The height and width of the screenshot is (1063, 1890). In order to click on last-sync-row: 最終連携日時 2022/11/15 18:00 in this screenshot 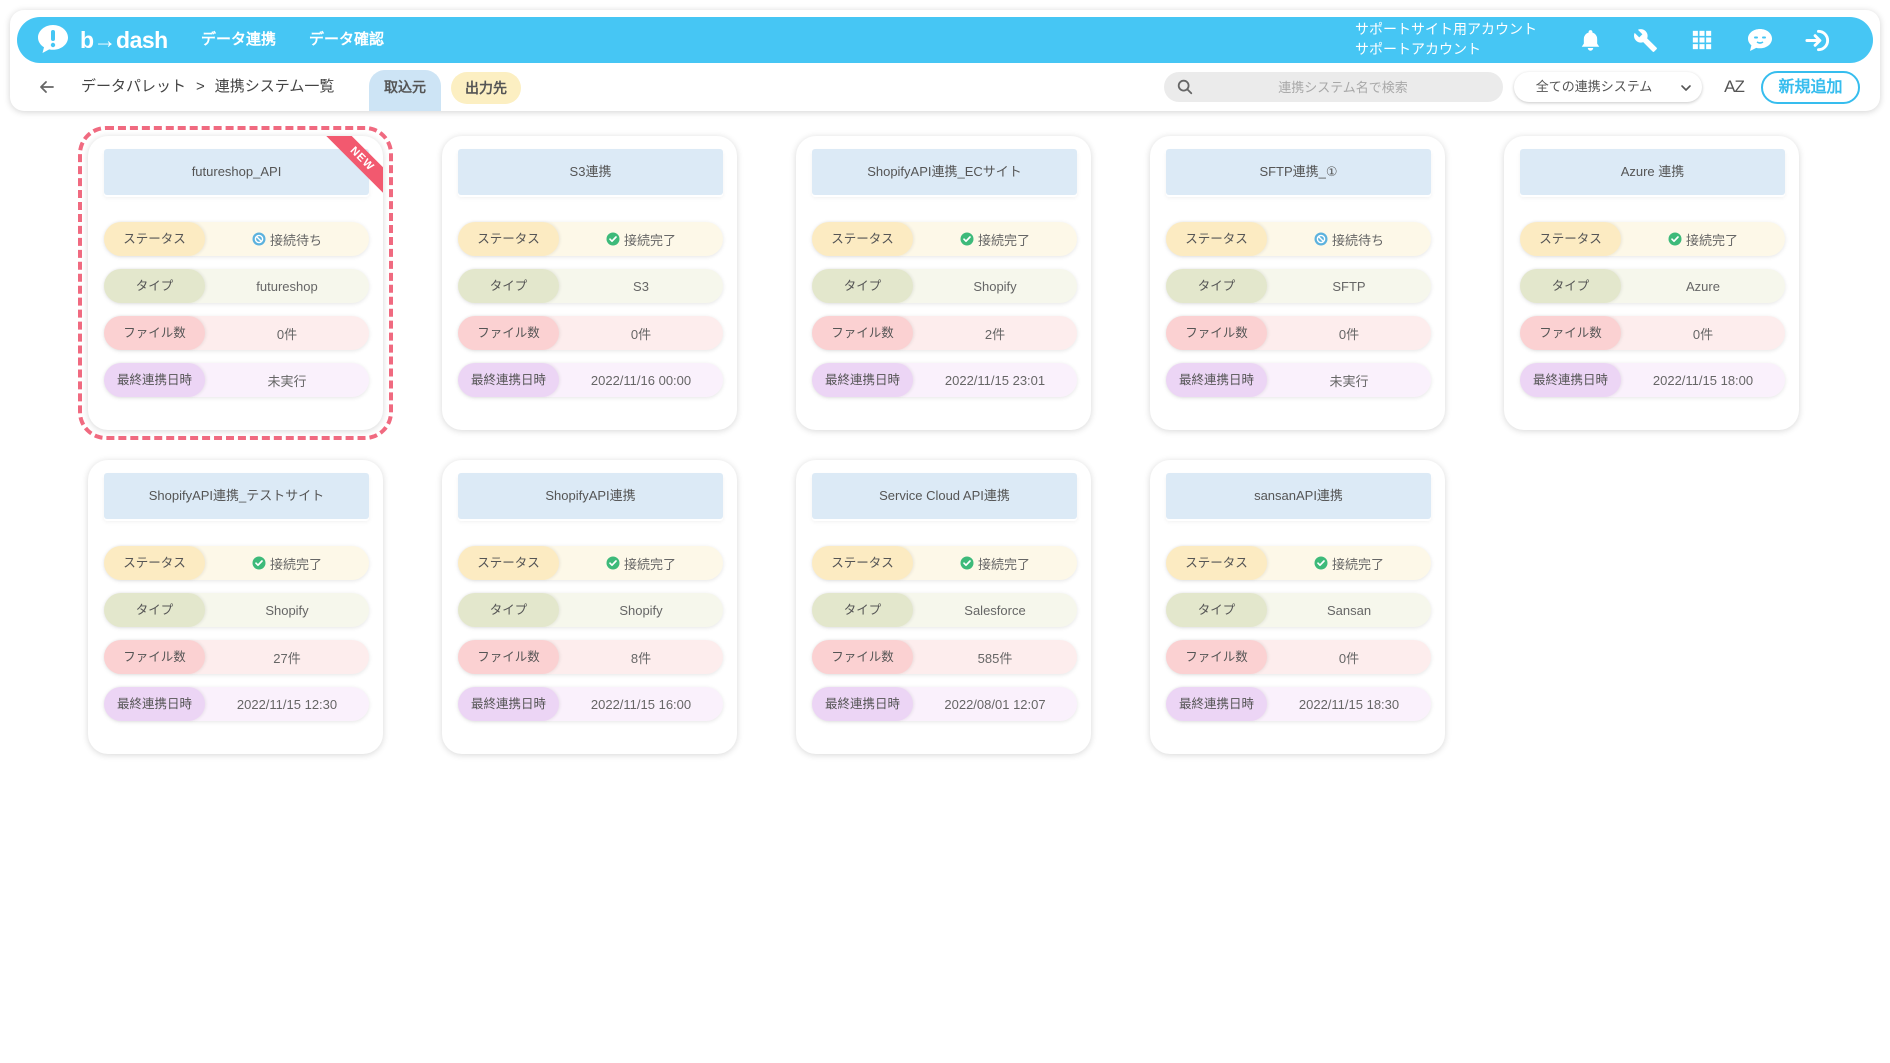, I will do `click(1652, 380)`.